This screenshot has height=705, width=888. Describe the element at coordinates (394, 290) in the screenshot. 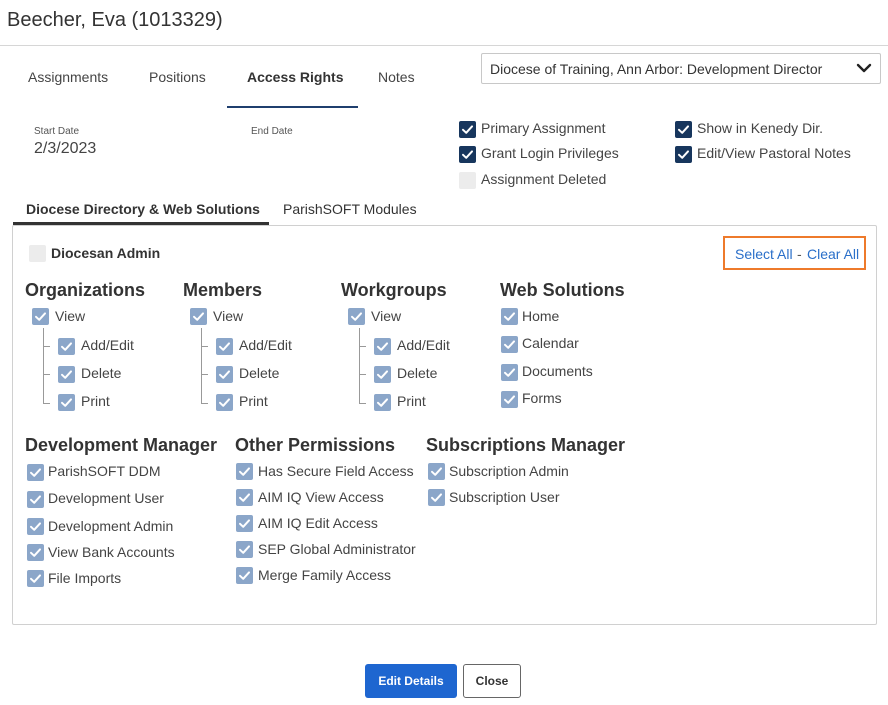

I see `workgroups-heading: Workgroups` at that location.